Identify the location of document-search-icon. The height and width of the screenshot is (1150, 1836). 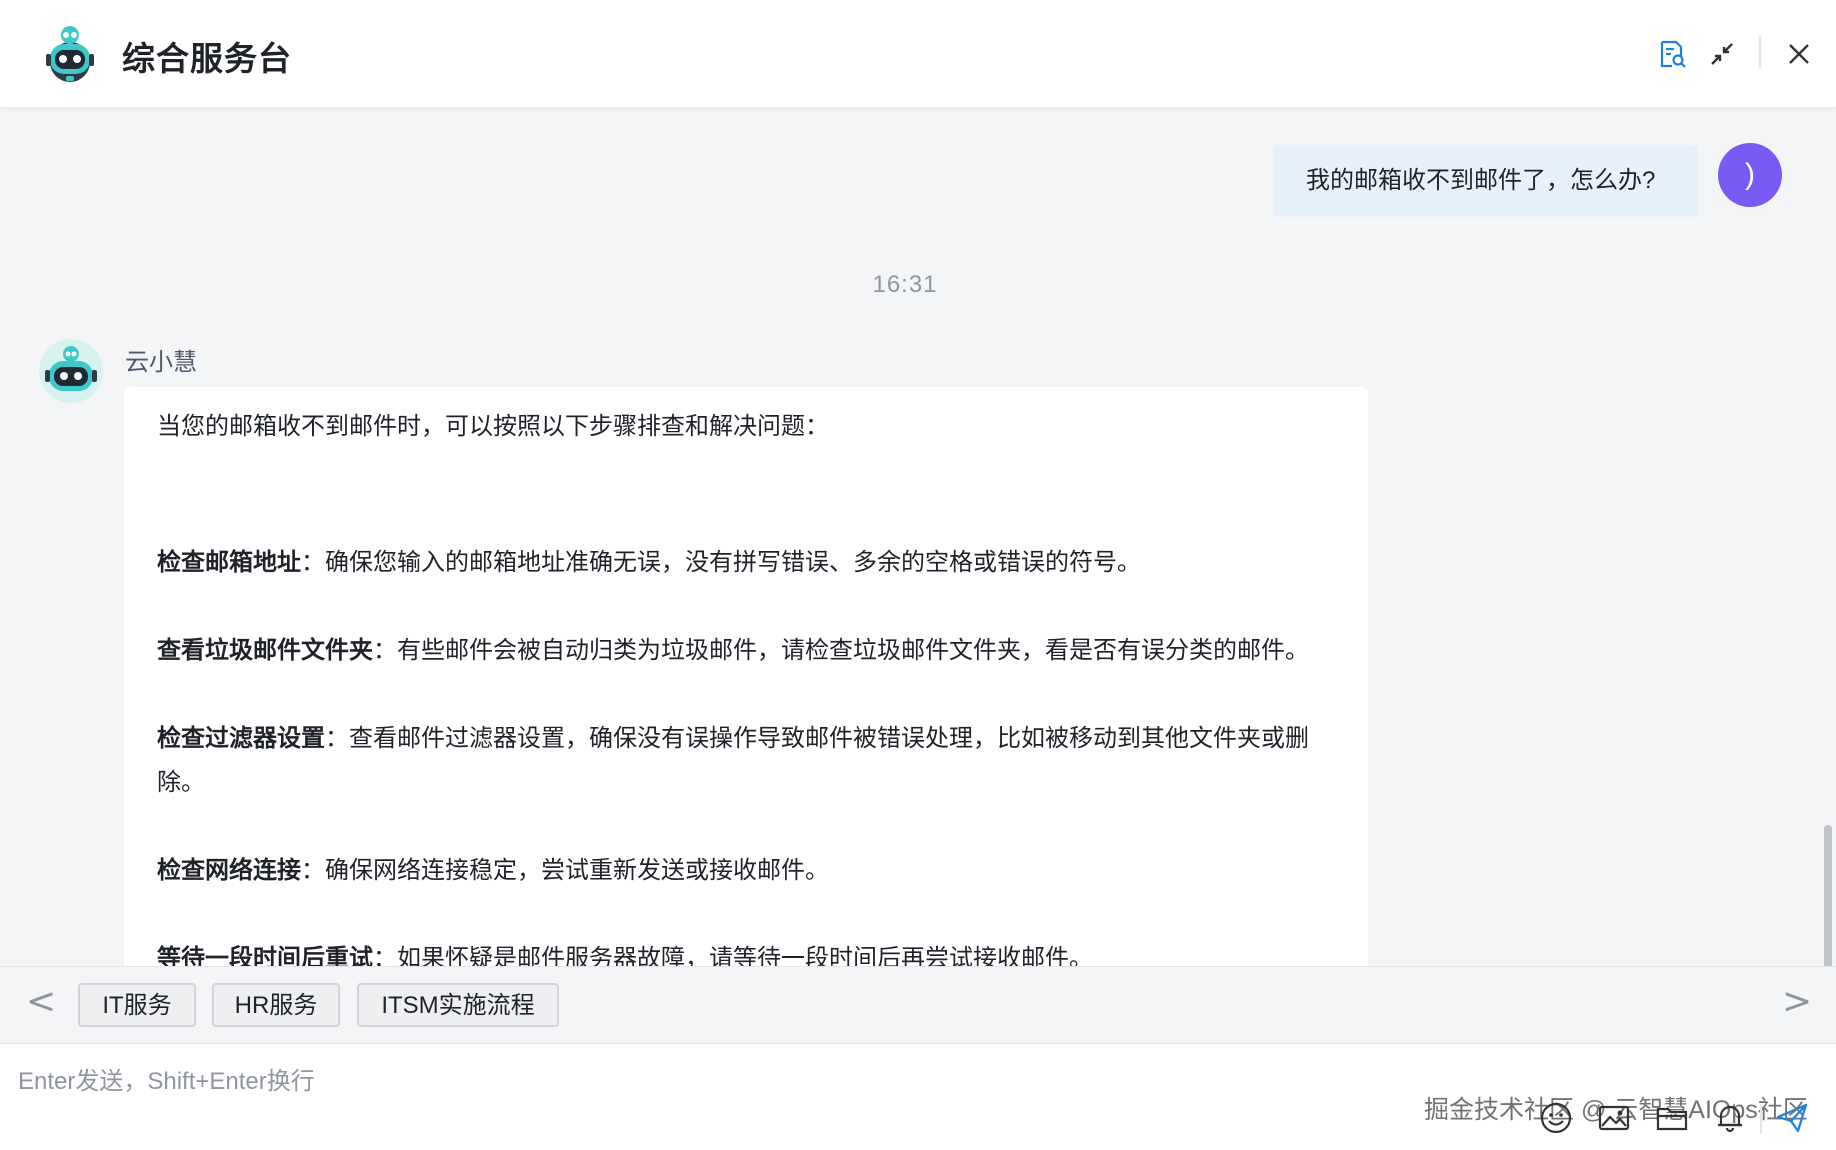
(1673, 54).